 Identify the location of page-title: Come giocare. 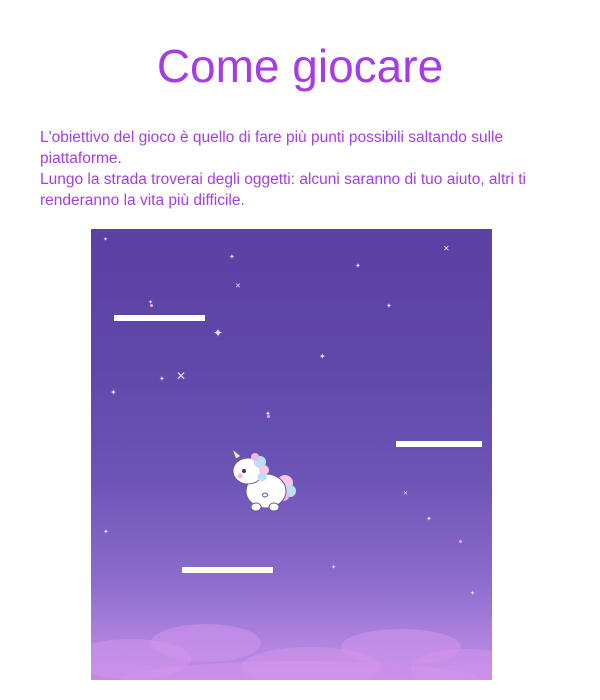
(300, 66).